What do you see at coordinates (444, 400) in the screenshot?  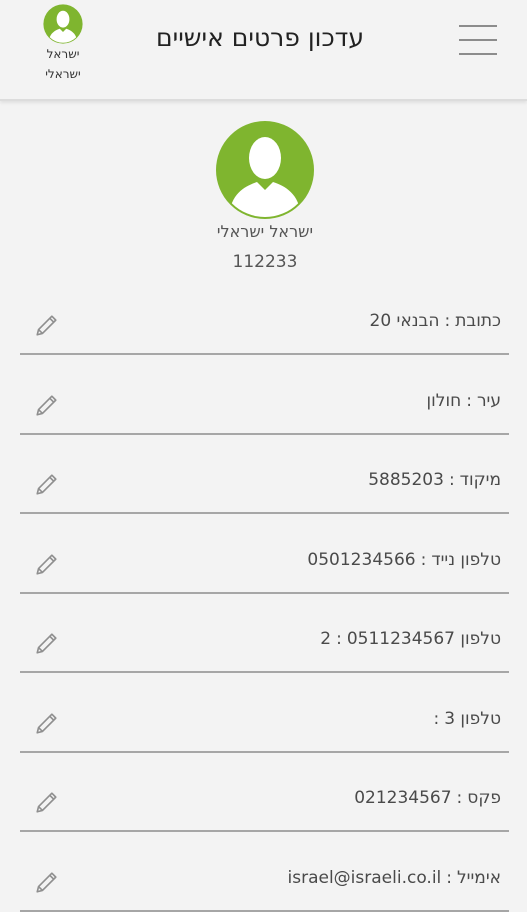 I see `field-value: חולון` at bounding box center [444, 400].